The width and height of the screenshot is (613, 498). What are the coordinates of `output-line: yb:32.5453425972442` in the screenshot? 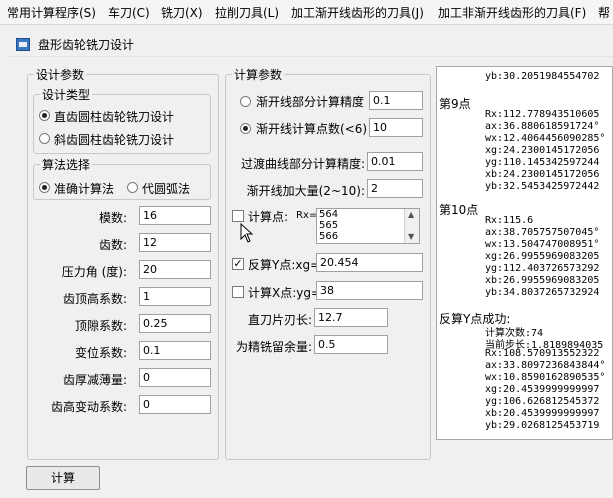 It's located at (542, 186).